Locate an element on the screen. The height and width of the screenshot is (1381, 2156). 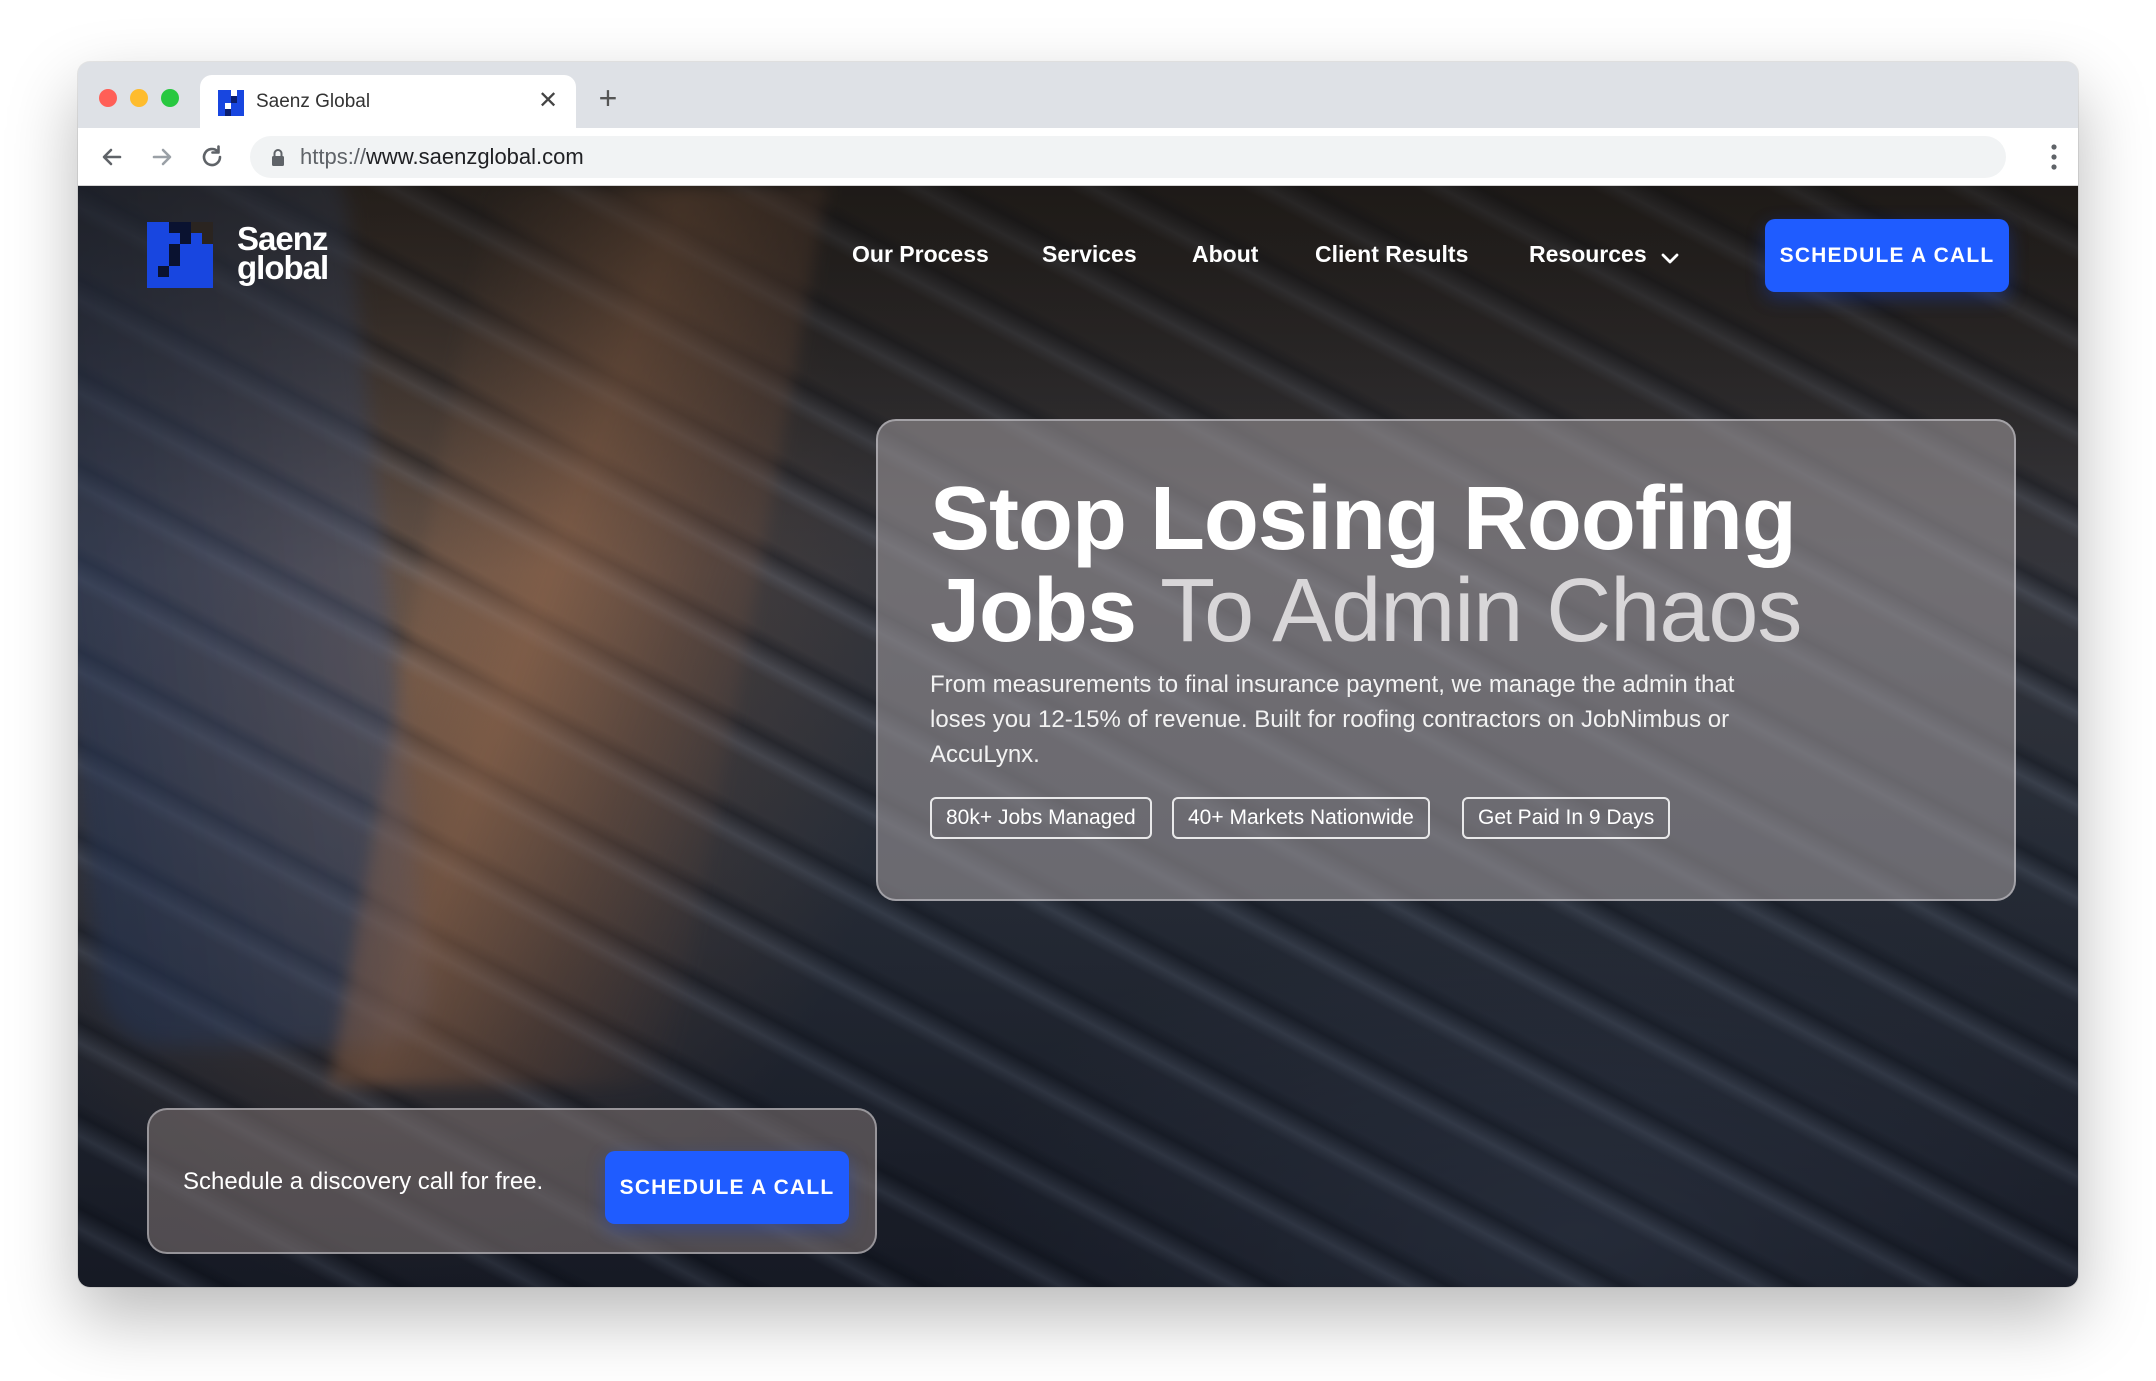
nav-client-results: Client Results is located at coordinates (1391, 254).